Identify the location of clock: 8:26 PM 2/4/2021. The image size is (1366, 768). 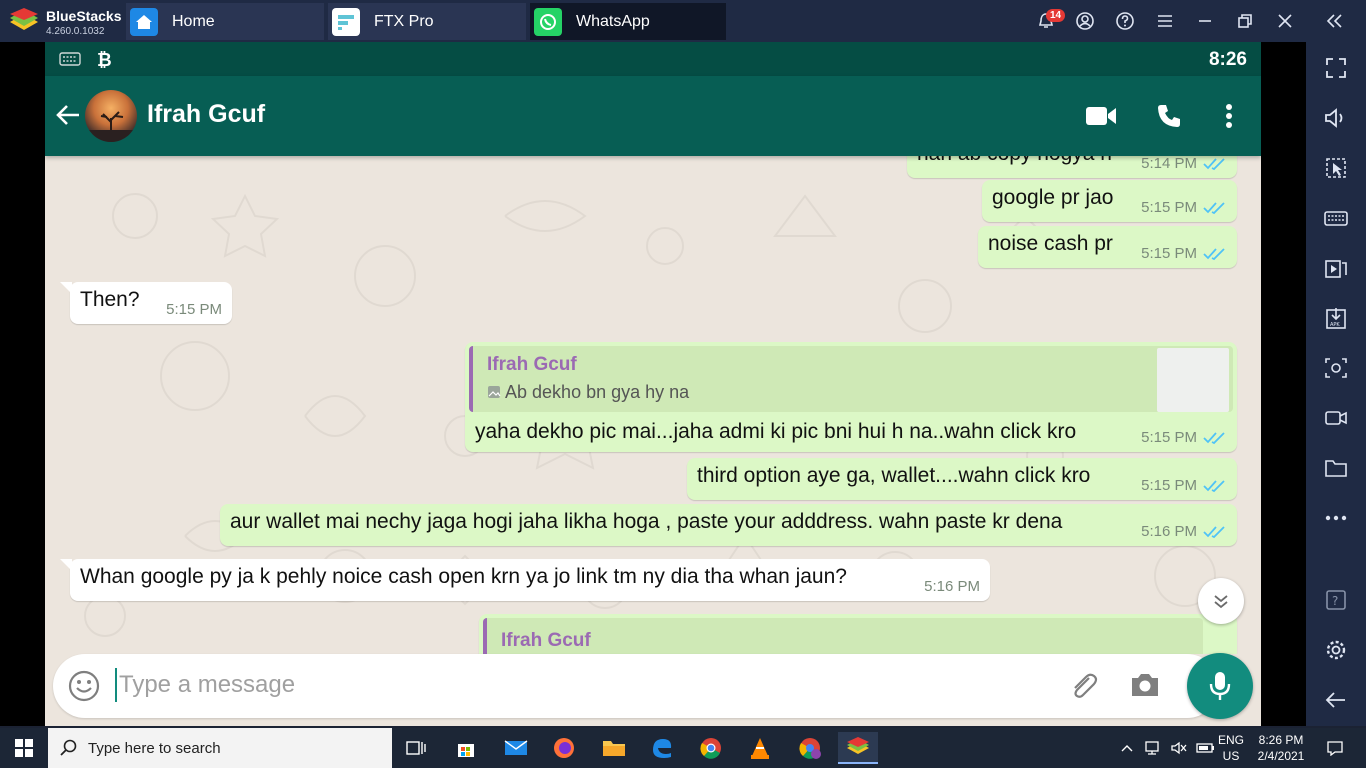
(1281, 748).